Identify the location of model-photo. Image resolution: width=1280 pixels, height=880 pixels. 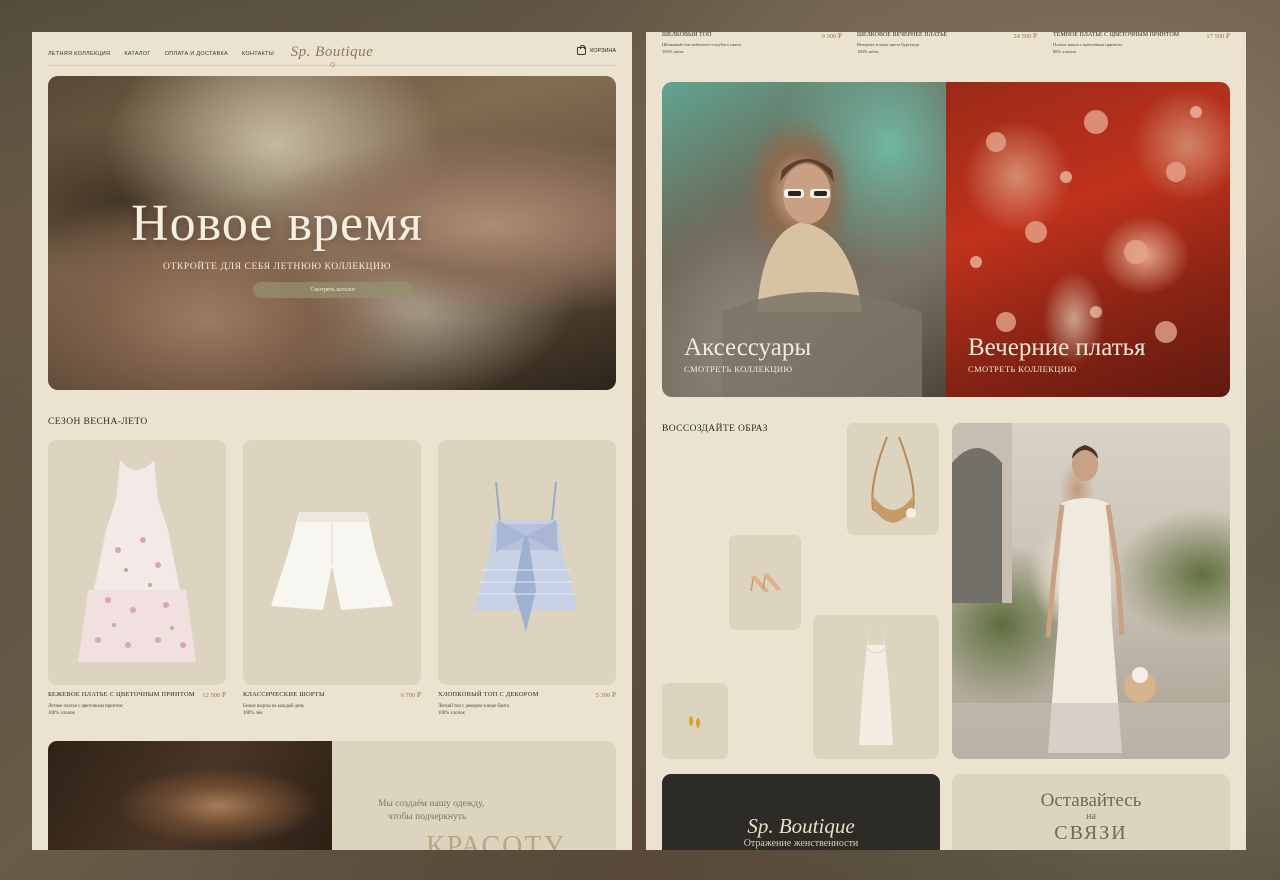
(1091, 591).